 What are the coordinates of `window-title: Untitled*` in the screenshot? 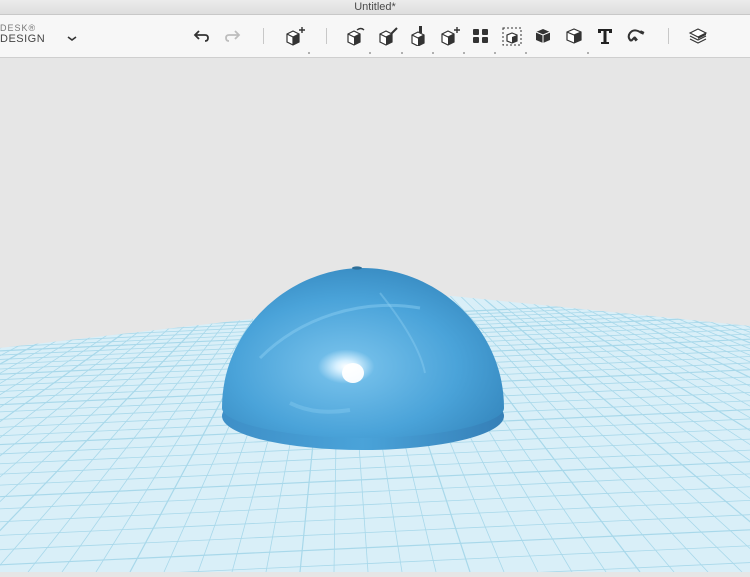 It's located at (375, 7).